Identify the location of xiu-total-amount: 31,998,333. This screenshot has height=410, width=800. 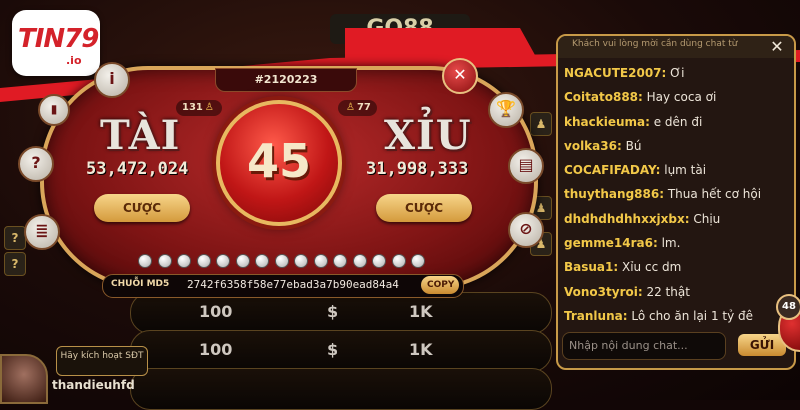
(417, 169).